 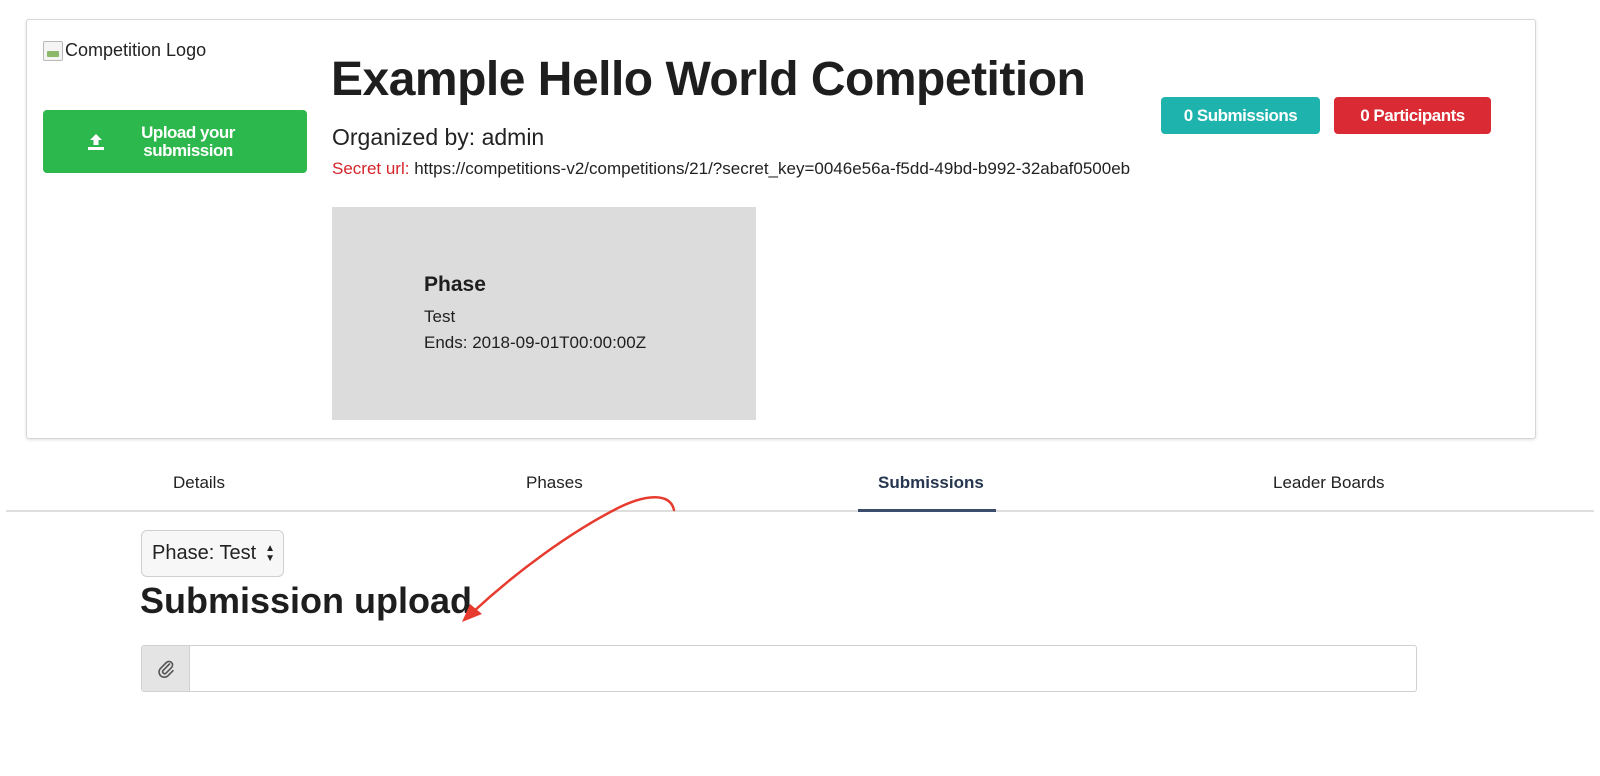 I want to click on stats-badges: 0 Submissions 0 Participants, so click(x=1326, y=115).